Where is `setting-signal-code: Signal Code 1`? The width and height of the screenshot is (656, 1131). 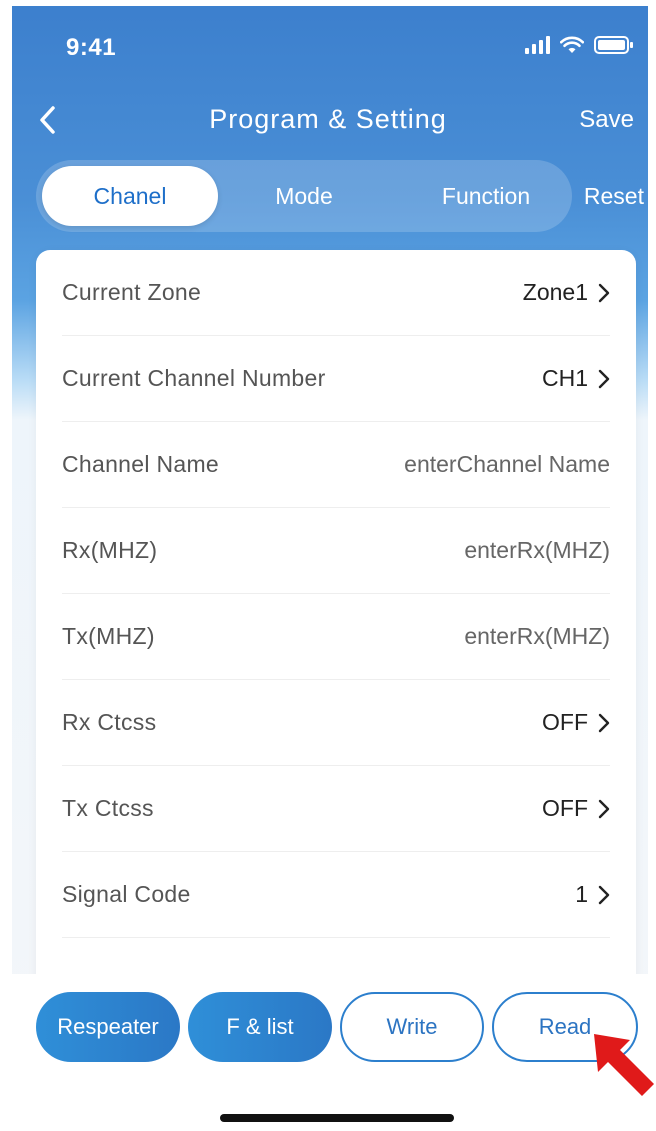
setting-signal-code: Signal Code 1 is located at coordinates (336, 895).